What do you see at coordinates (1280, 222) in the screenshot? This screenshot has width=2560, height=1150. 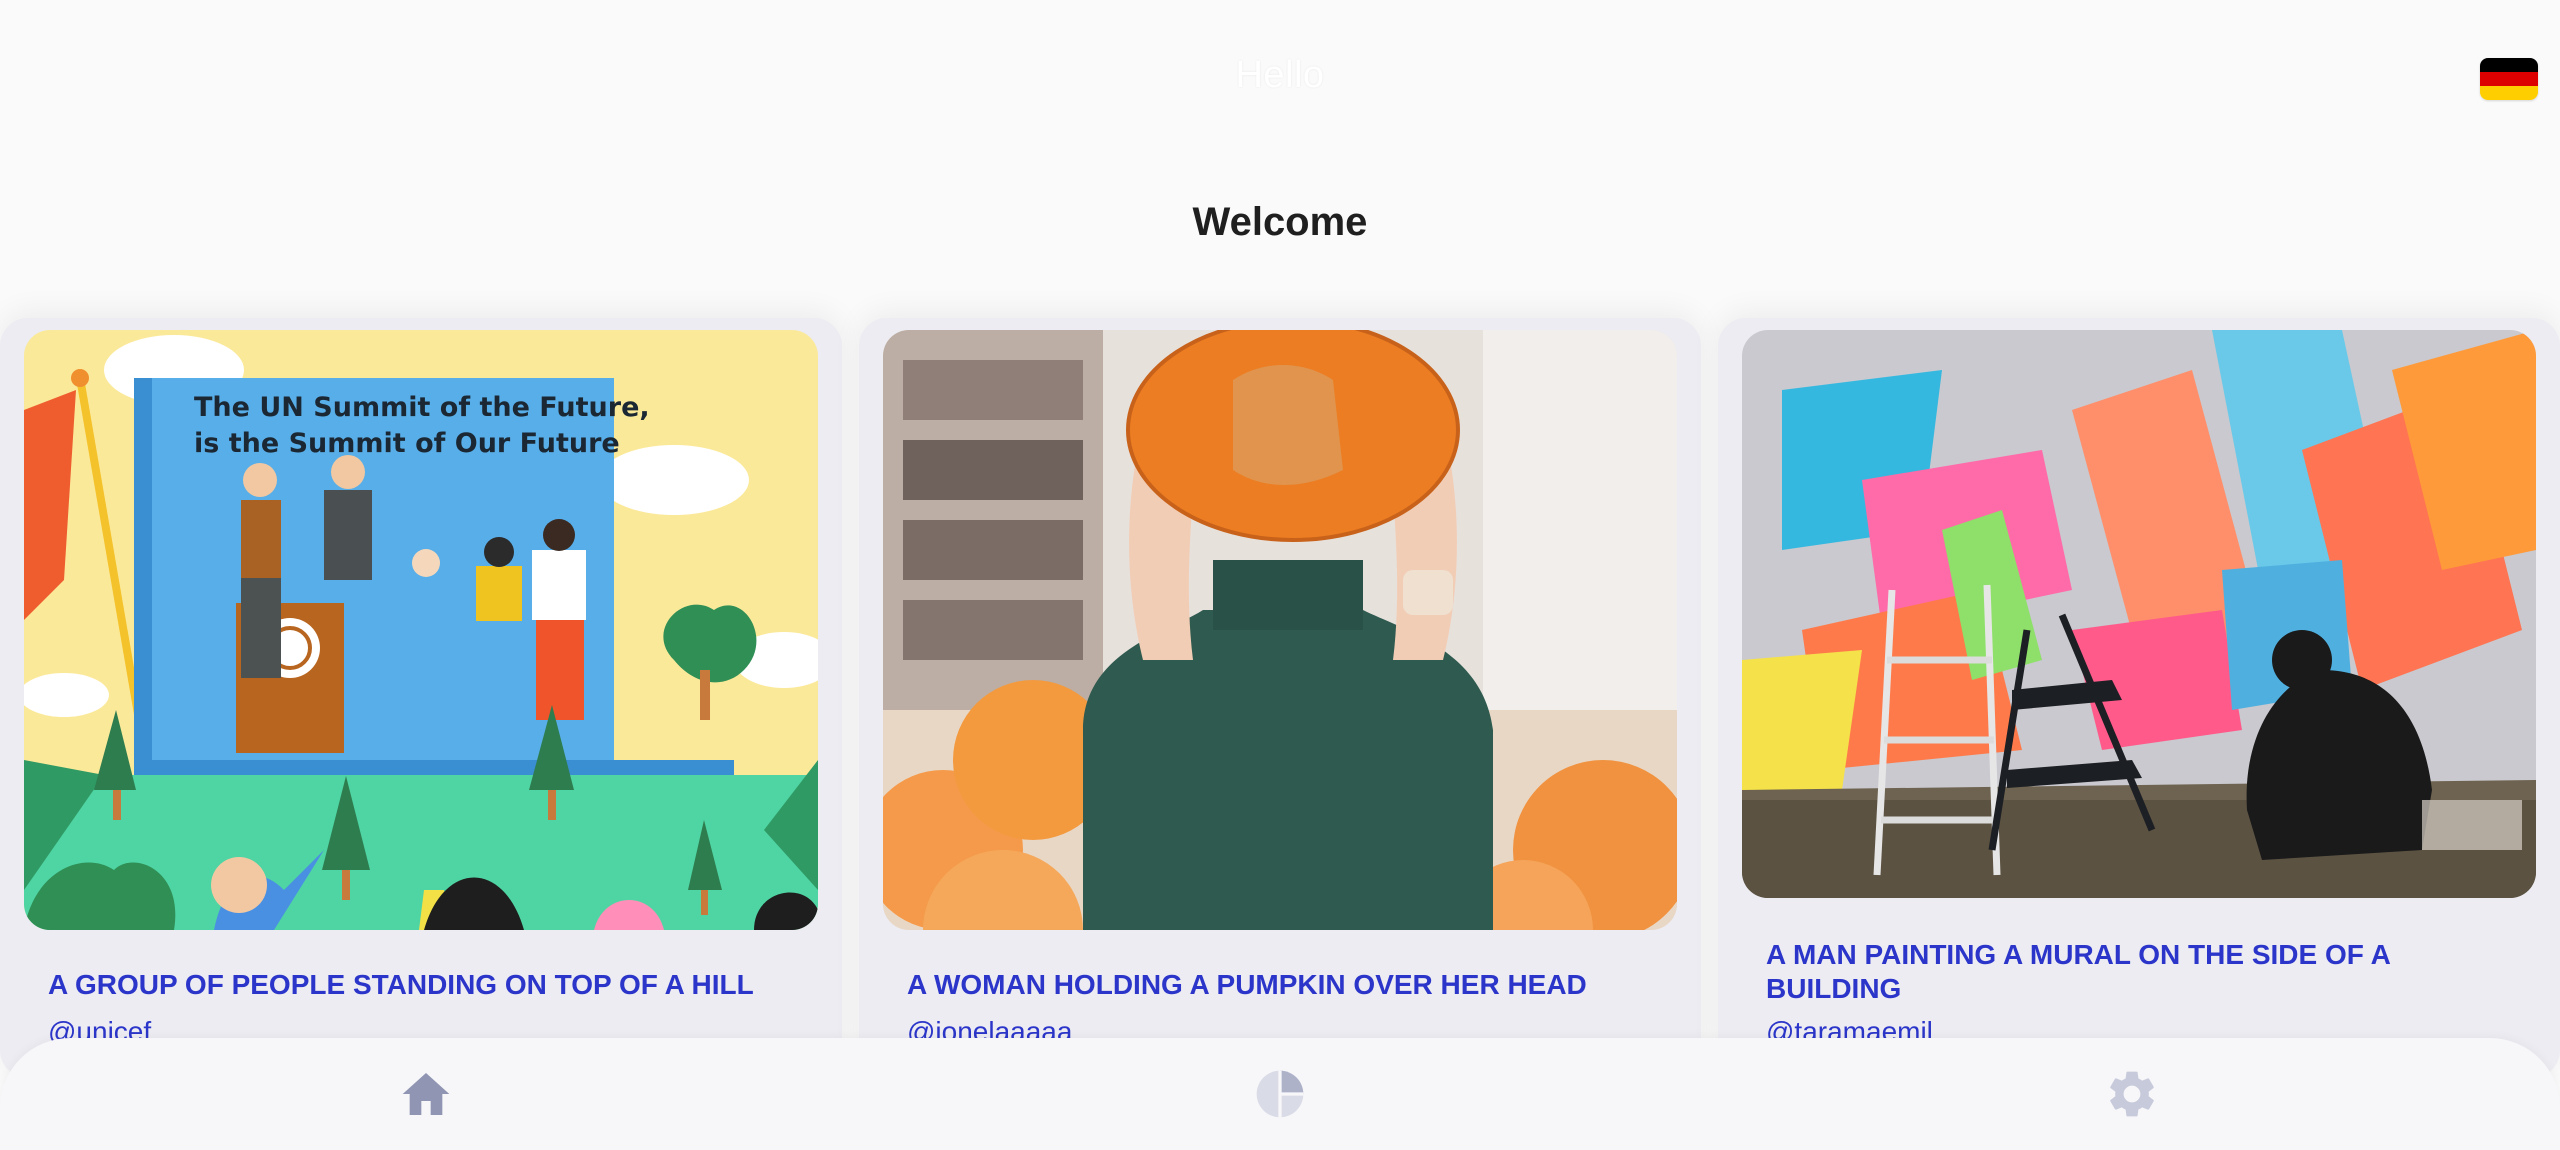 I see `page-title: Welcome` at bounding box center [1280, 222].